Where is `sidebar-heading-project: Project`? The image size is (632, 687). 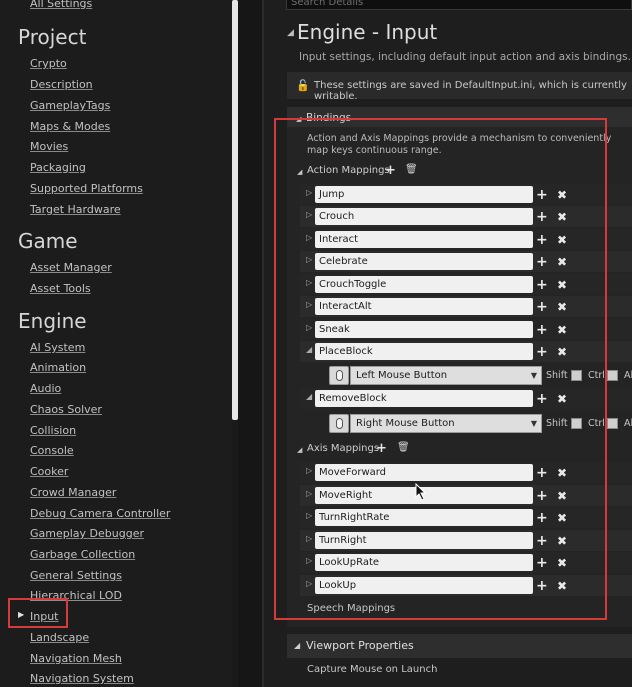
sidebar-heading-project: Project is located at coordinates (52, 37).